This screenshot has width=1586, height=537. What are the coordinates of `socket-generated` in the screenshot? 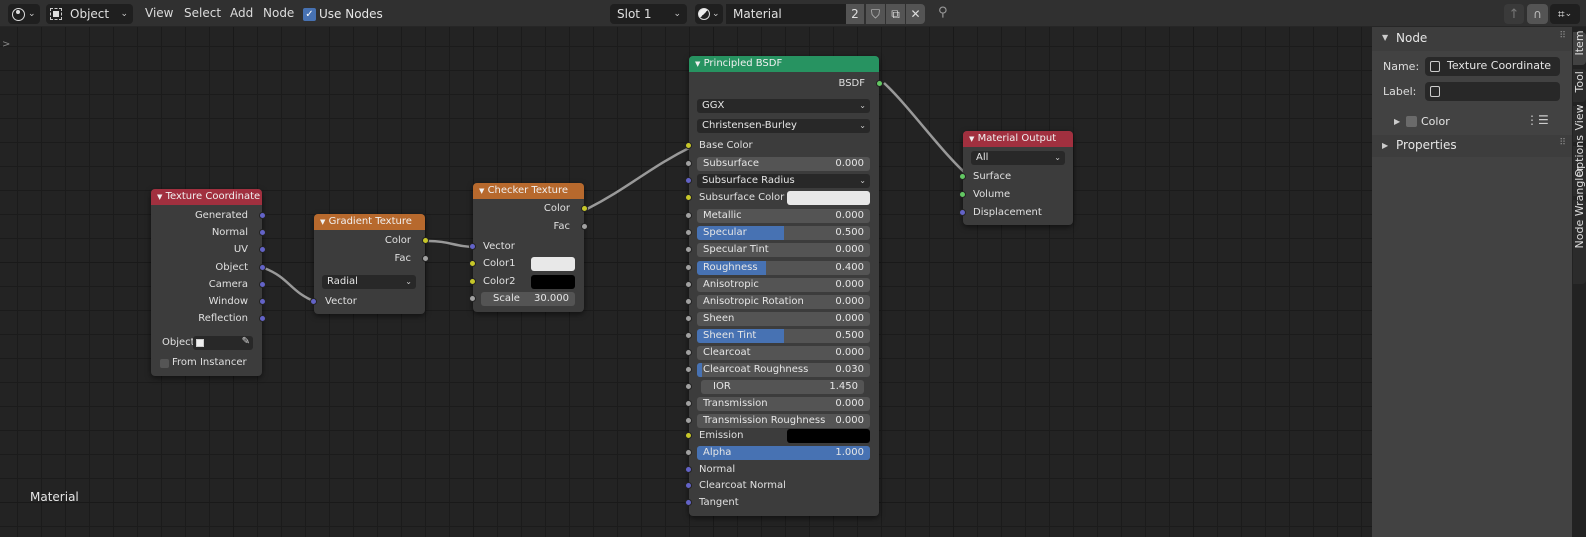 It's located at (262, 215).